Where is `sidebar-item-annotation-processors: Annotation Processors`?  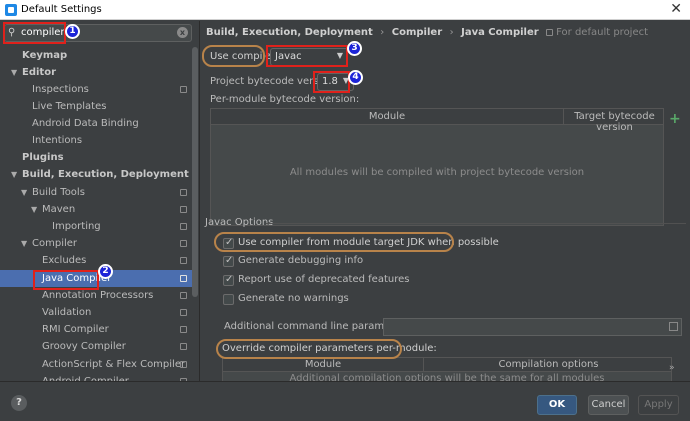
sidebar-item-annotation-processors: Annotation Processors is located at coordinates (97, 295).